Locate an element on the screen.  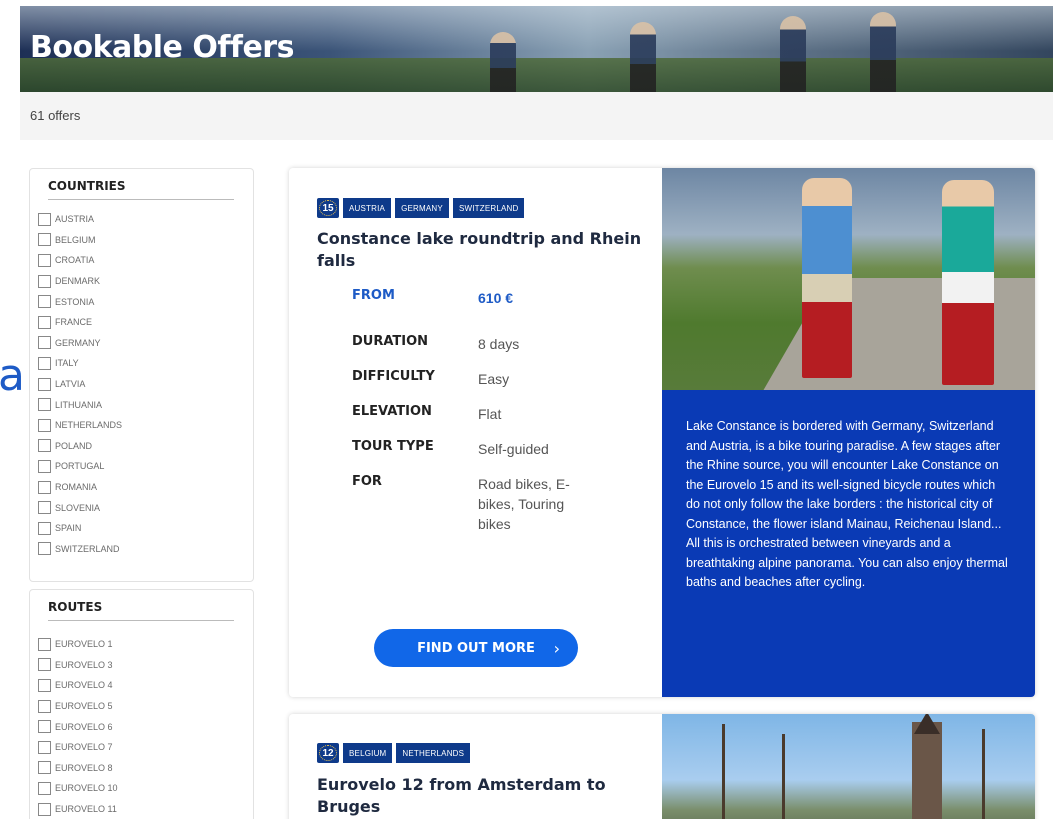
filter-option-label: SPAIN is located at coordinates (68, 528).